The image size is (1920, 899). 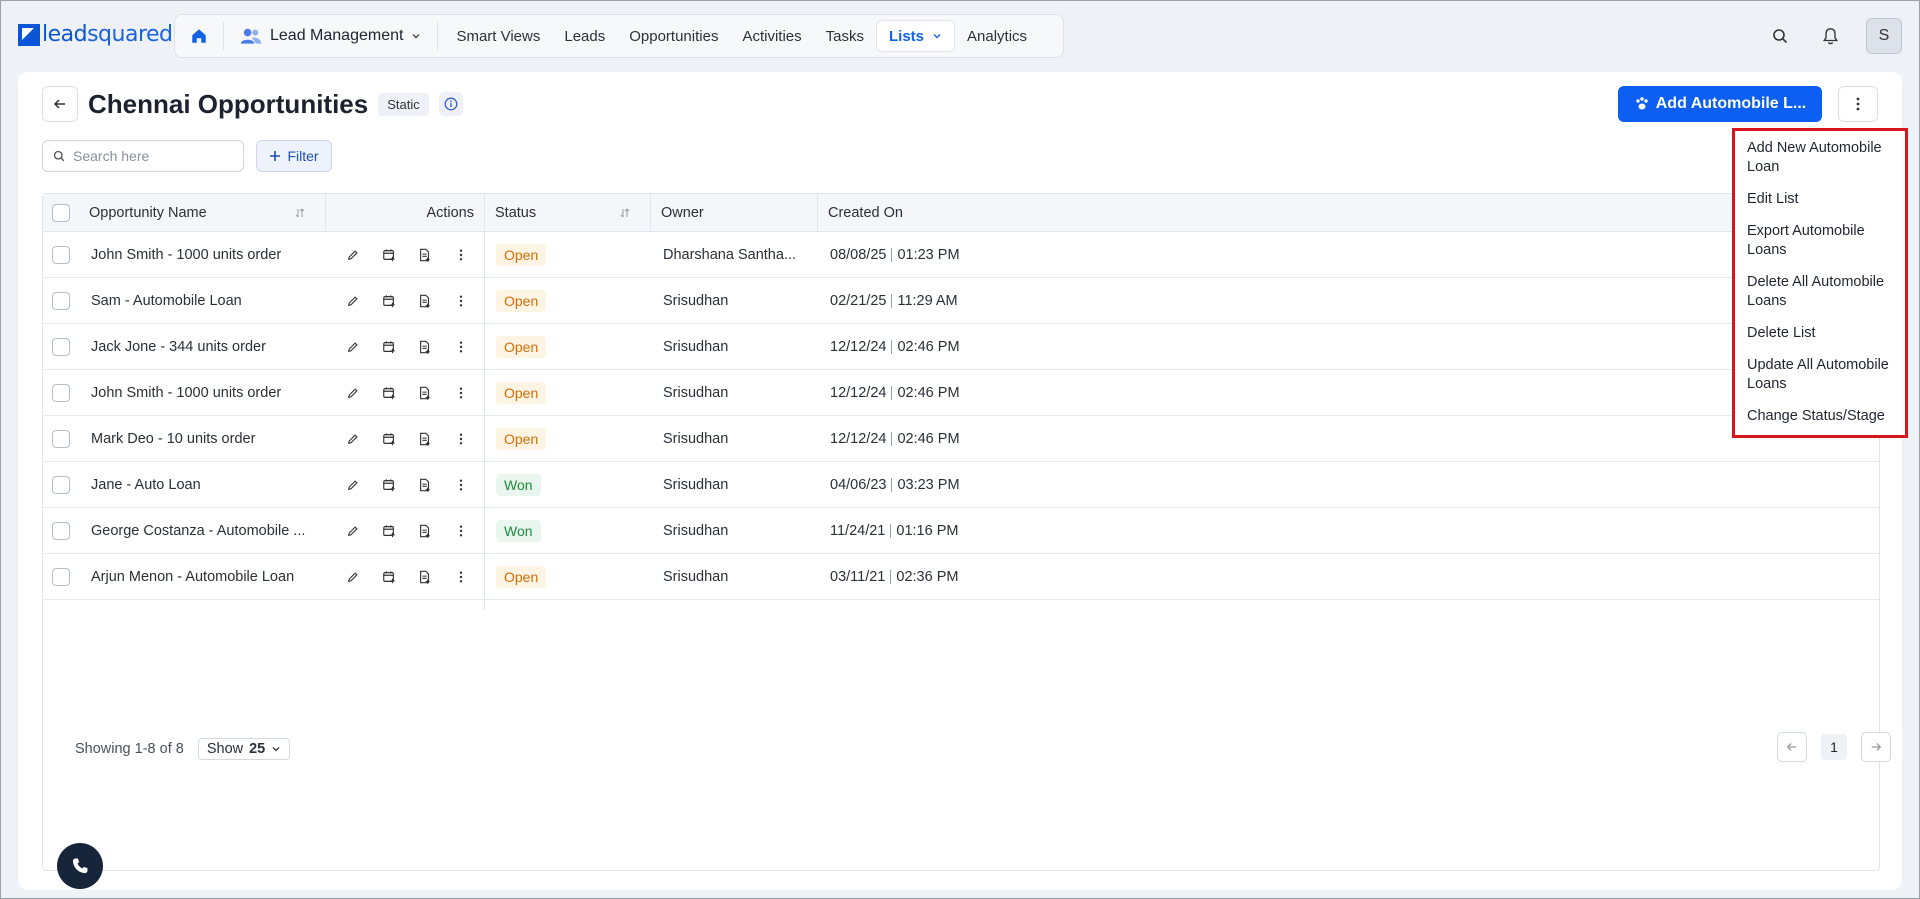 What do you see at coordinates (673, 36) in the screenshot?
I see `nav-opportunities: Opportunities` at bounding box center [673, 36].